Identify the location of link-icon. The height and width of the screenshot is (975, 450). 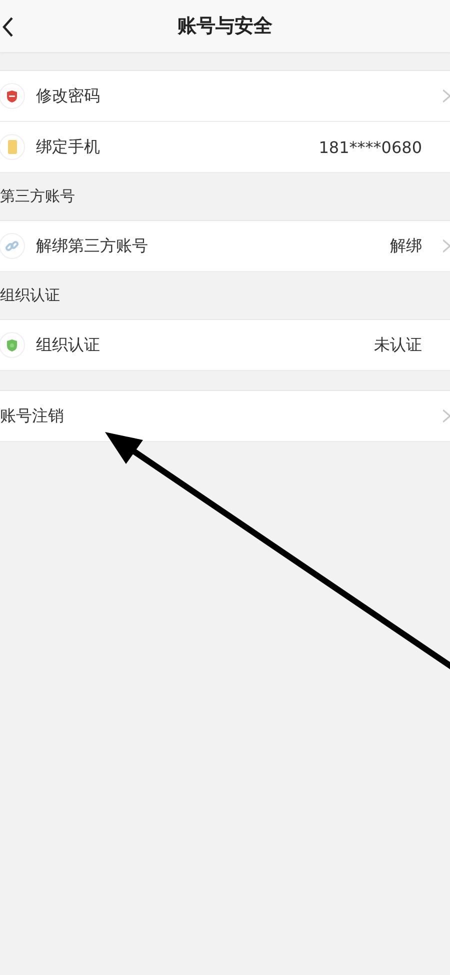
(12, 246).